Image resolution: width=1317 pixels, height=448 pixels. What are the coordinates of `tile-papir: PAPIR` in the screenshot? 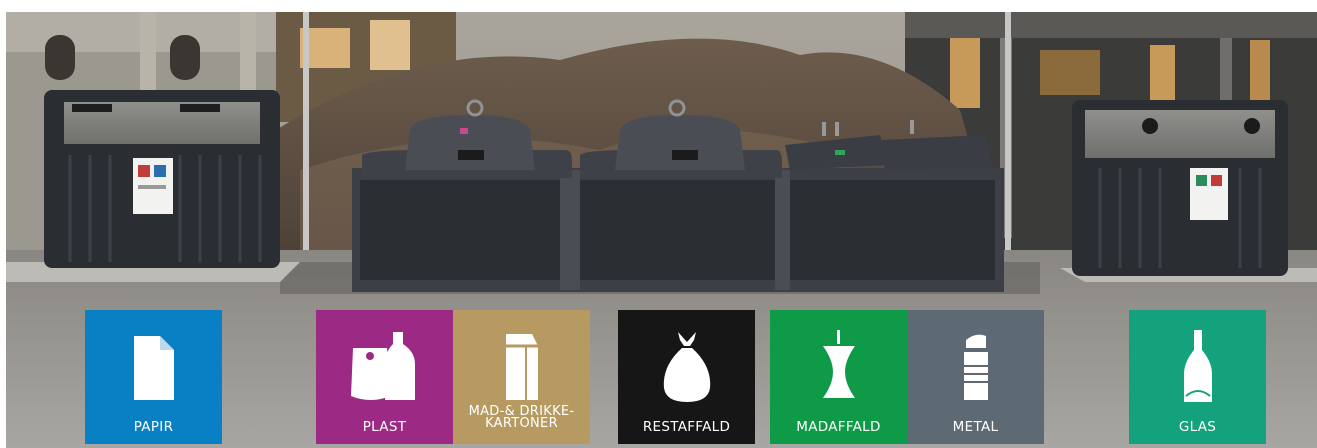 It's located at (153, 377).